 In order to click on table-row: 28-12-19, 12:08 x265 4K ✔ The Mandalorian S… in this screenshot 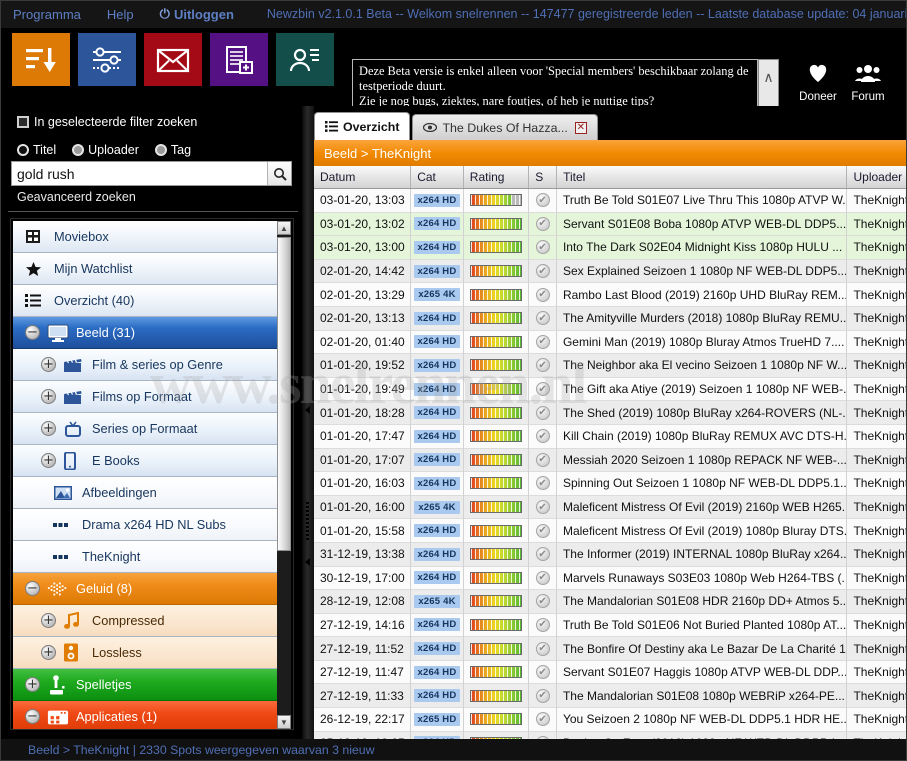, I will do `click(610, 601)`.